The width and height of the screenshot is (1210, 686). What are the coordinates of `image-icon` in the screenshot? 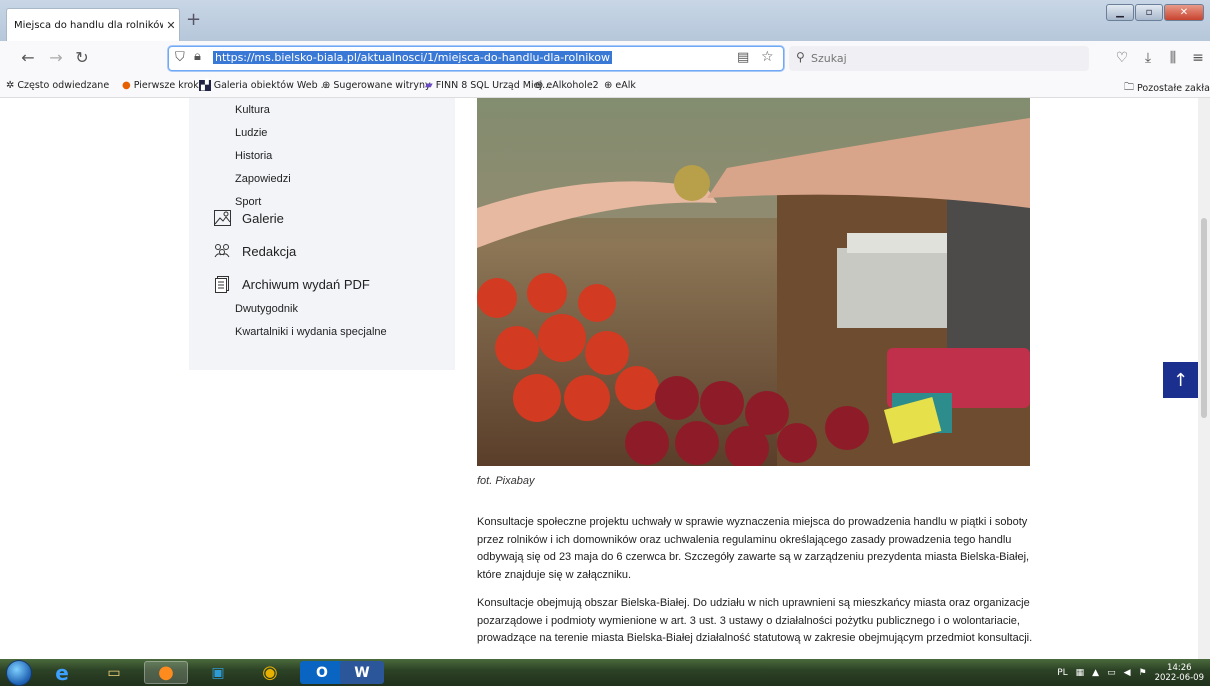 It's located at (222, 218).